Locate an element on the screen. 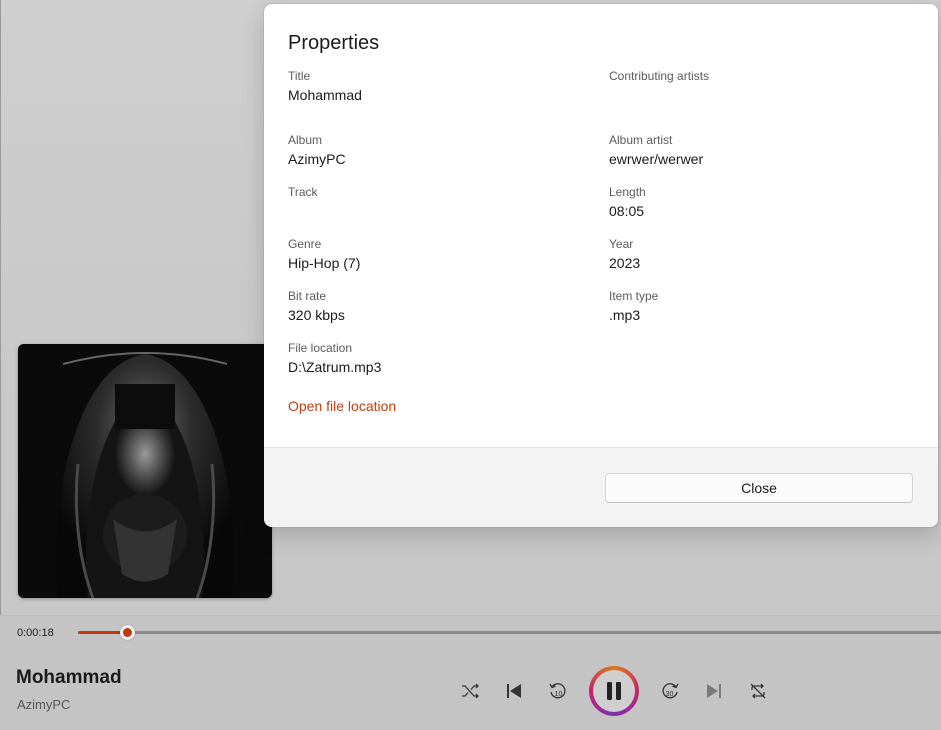  prop-album-artist-label: Album artist is located at coordinates (641, 140).